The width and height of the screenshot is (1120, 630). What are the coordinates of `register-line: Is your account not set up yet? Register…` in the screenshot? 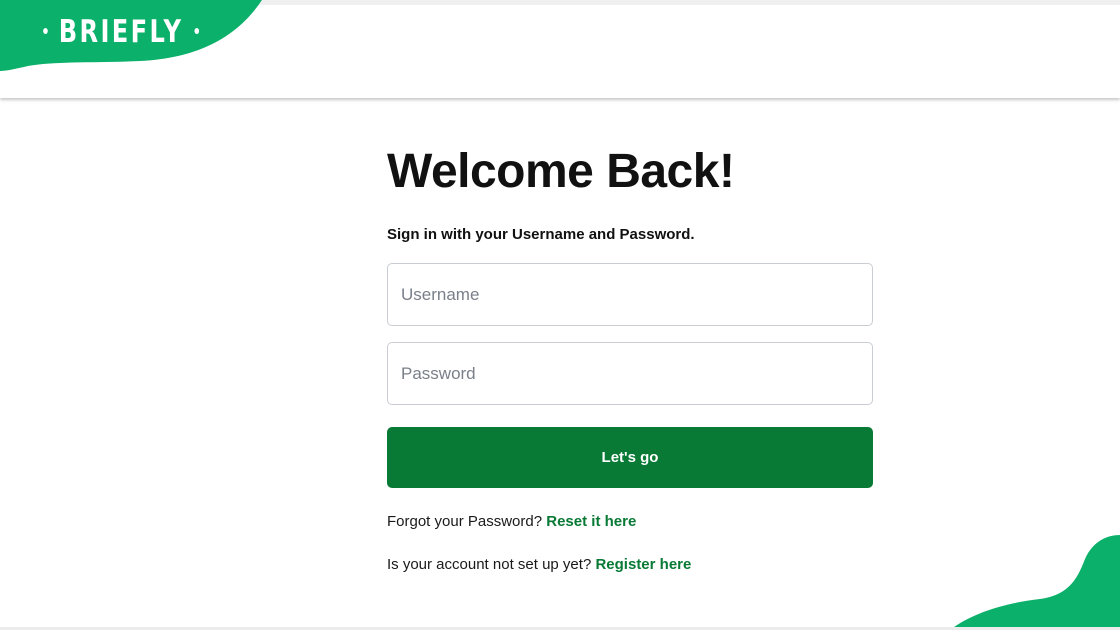 It's located at (630, 565).